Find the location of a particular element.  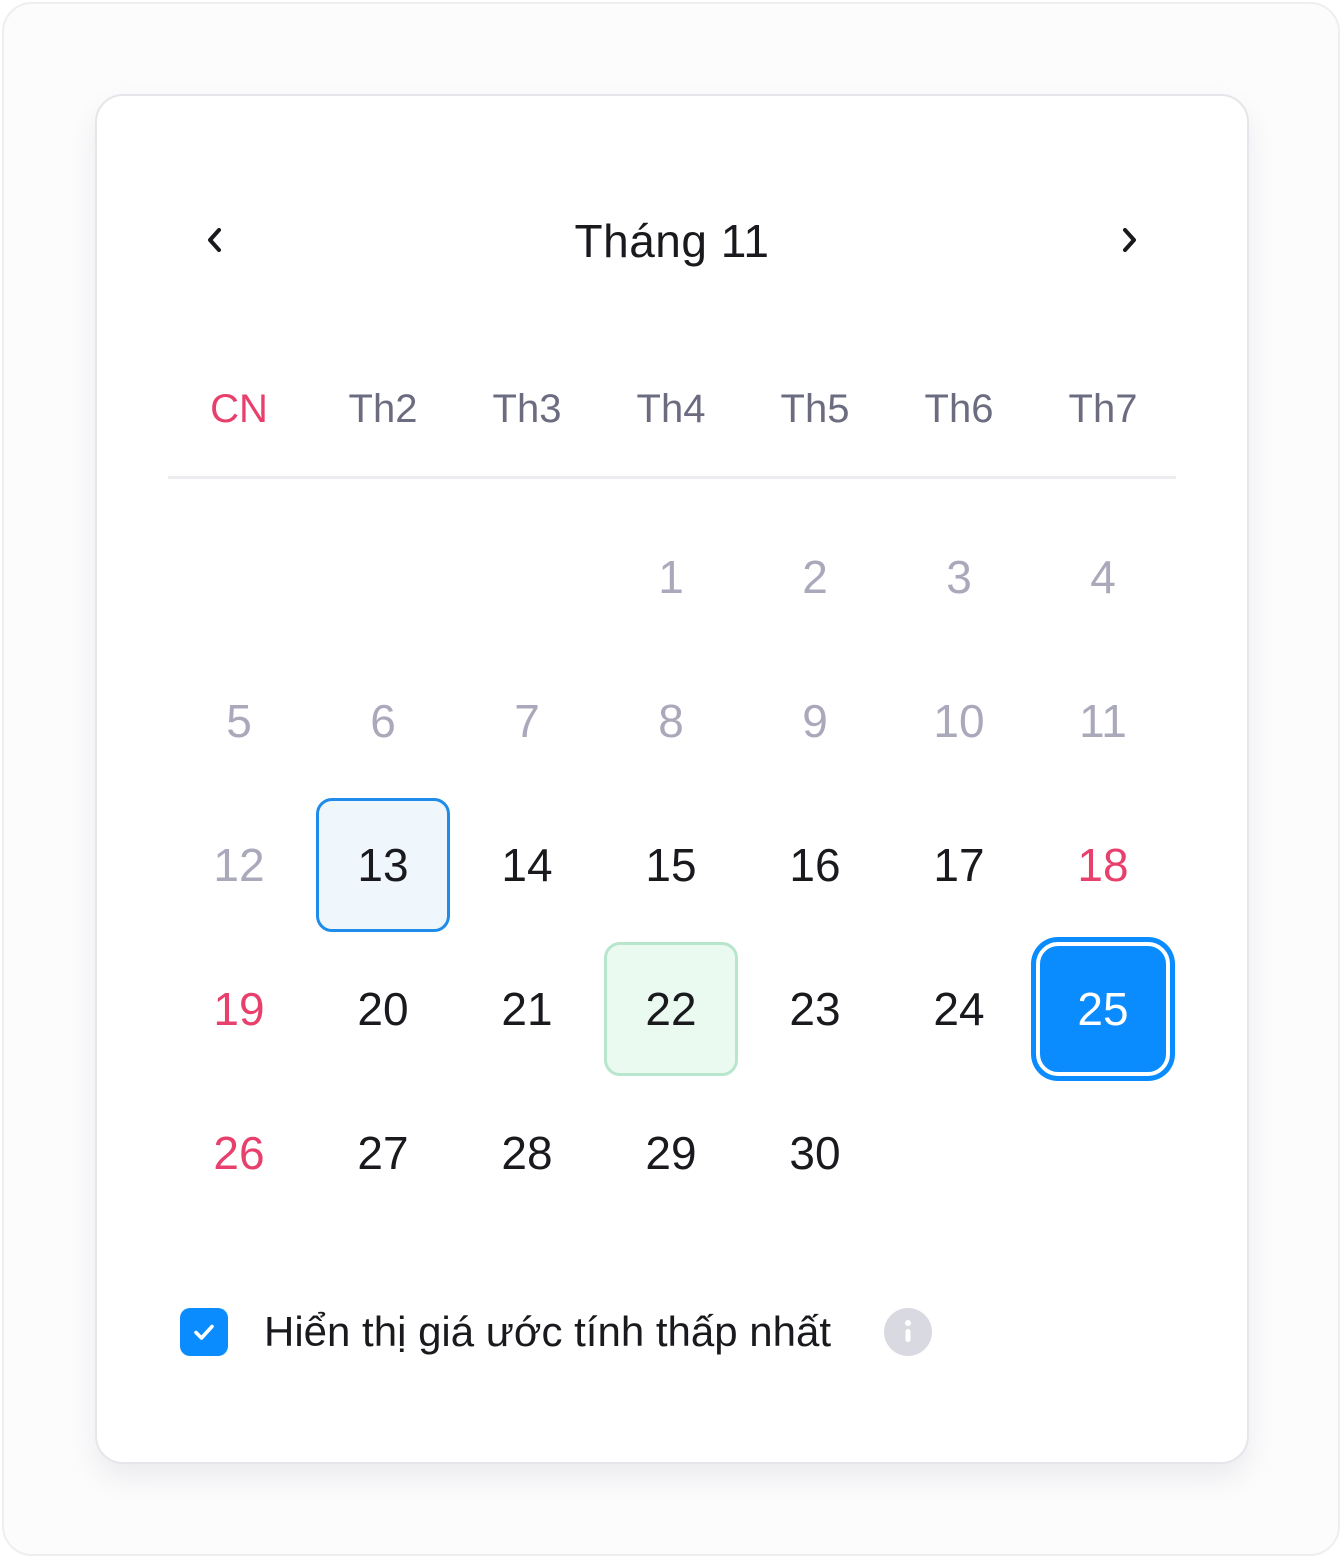

day-cell-16: 16 is located at coordinates (815, 865).